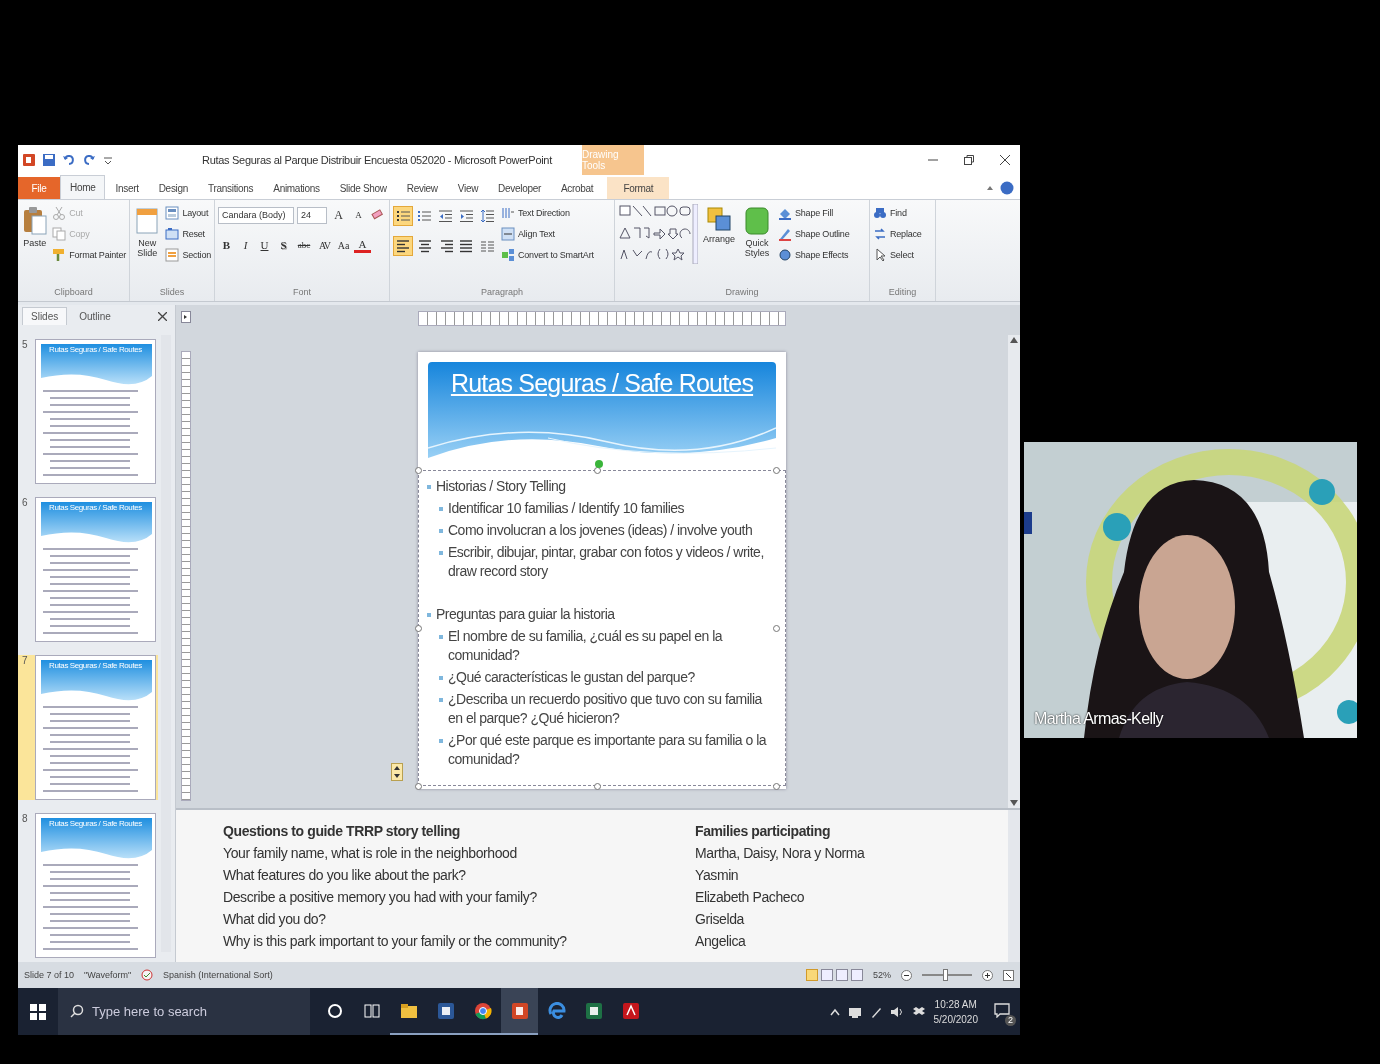 This screenshot has height=1064, width=1380. What do you see at coordinates (218, 975) in the screenshot?
I see `language-label: Spanish (International Sort)` at bounding box center [218, 975].